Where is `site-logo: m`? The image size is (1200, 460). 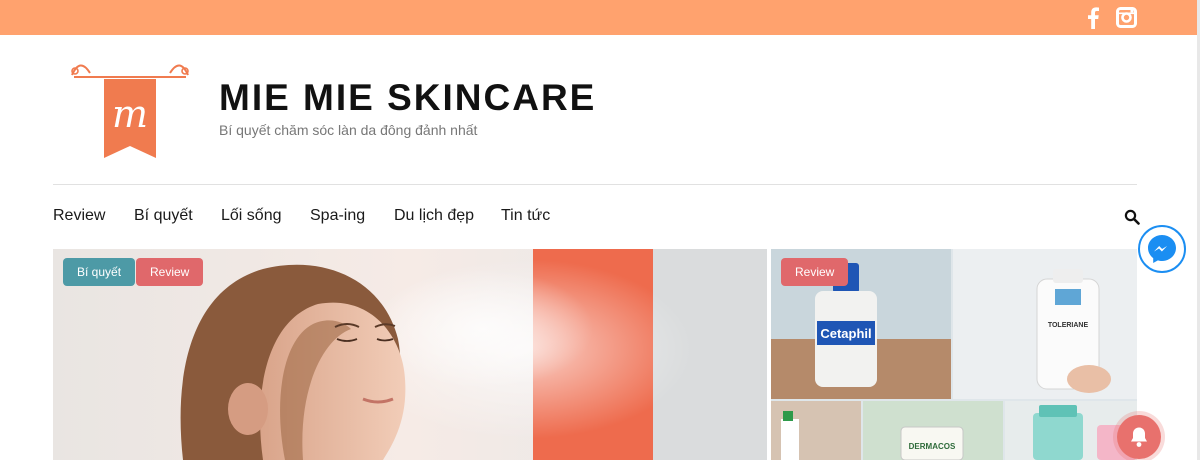
site-logo: m is located at coordinates (130, 106).